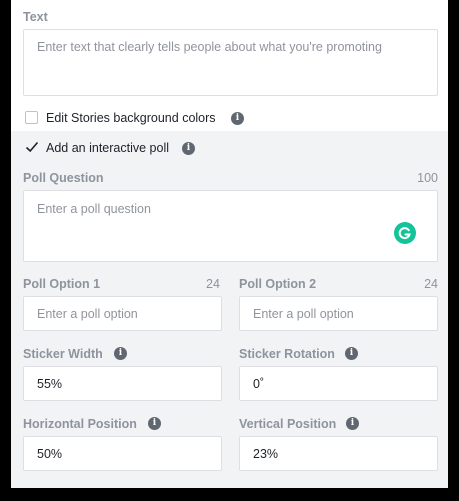  Describe the element at coordinates (63, 178) in the screenshot. I see `poll-question-label: Poll Question` at that location.